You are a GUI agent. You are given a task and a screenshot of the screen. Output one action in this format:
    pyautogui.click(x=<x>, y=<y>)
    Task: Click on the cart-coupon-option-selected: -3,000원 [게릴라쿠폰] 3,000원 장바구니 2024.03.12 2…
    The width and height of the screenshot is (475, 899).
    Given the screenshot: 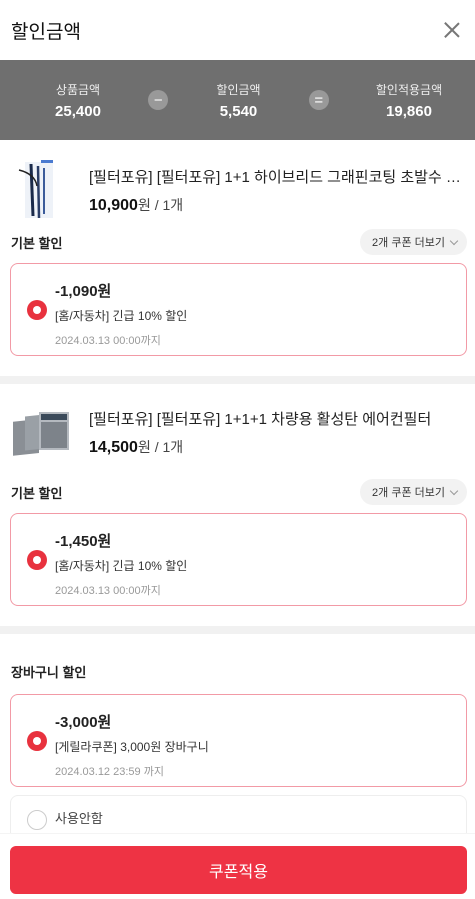 What is the action you would take?
    pyautogui.click(x=238, y=740)
    